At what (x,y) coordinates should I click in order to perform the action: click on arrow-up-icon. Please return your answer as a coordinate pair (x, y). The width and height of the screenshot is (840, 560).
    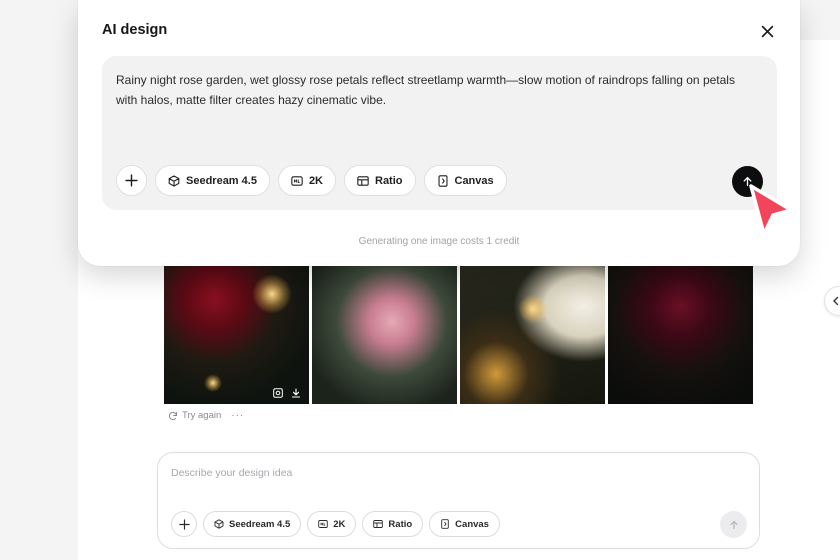
    Looking at the image, I should click on (733, 524).